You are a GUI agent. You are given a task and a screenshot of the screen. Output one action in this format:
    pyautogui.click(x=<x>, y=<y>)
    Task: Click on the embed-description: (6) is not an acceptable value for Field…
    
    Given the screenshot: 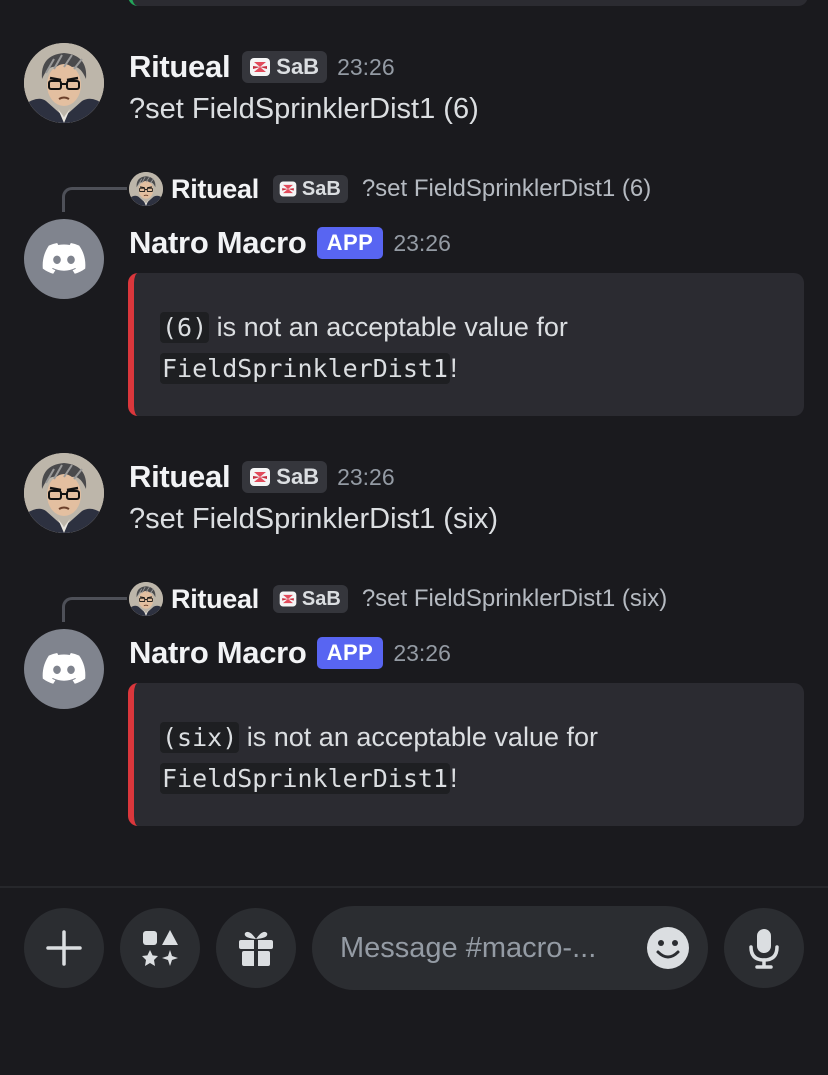 What is the action you would take?
    pyautogui.click(x=364, y=348)
    